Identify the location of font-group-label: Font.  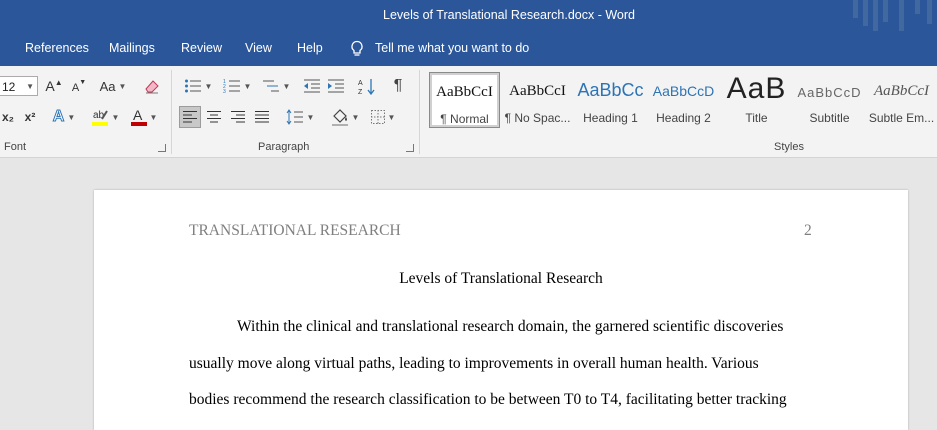
(15, 147).